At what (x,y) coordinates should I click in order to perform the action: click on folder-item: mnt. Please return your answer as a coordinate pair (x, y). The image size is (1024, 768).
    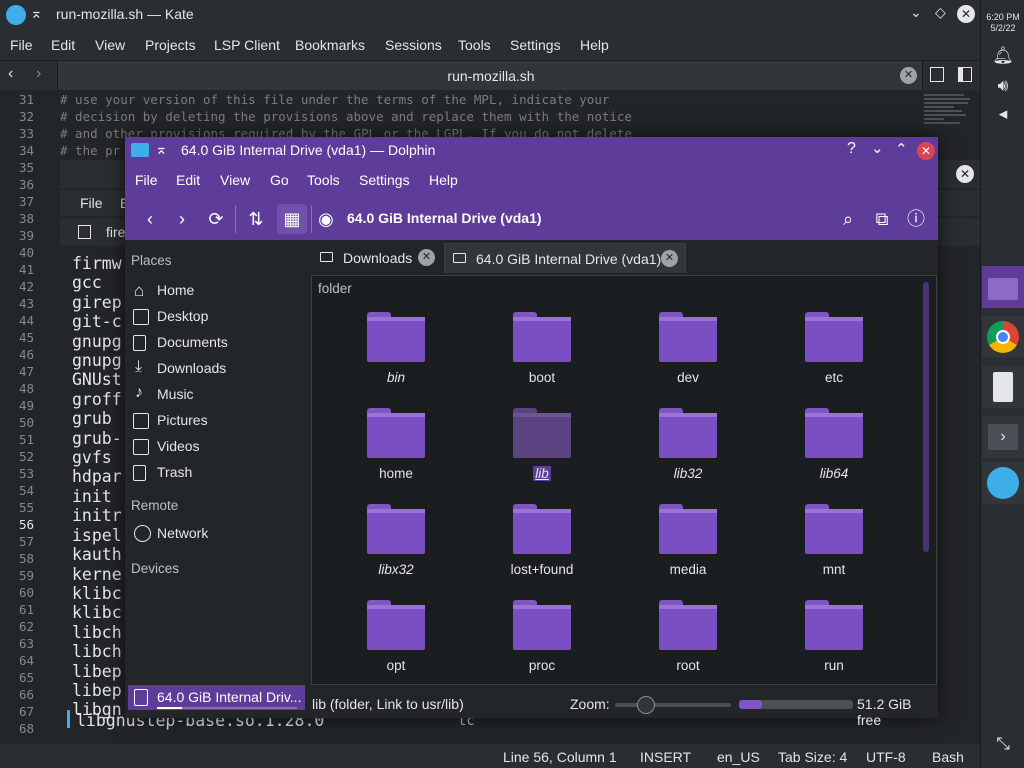
    Looking at the image, I should click on (834, 540).